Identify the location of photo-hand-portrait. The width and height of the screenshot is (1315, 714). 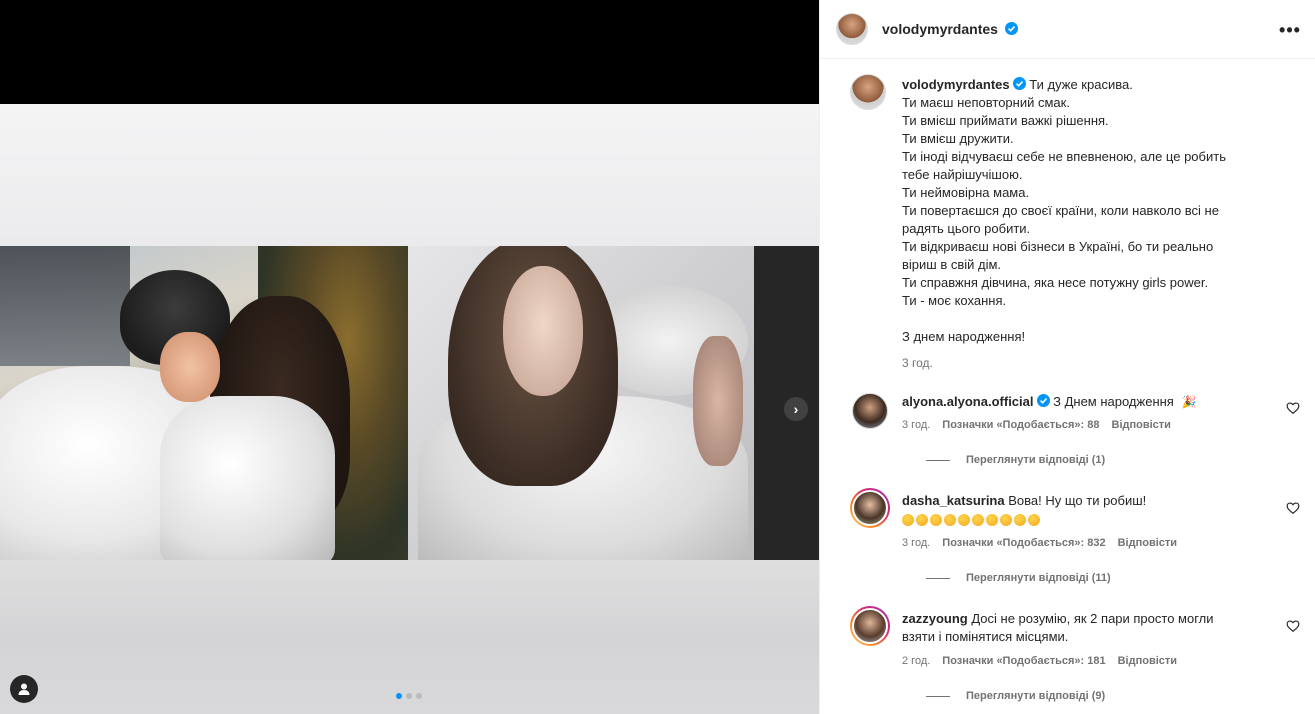
(718, 401).